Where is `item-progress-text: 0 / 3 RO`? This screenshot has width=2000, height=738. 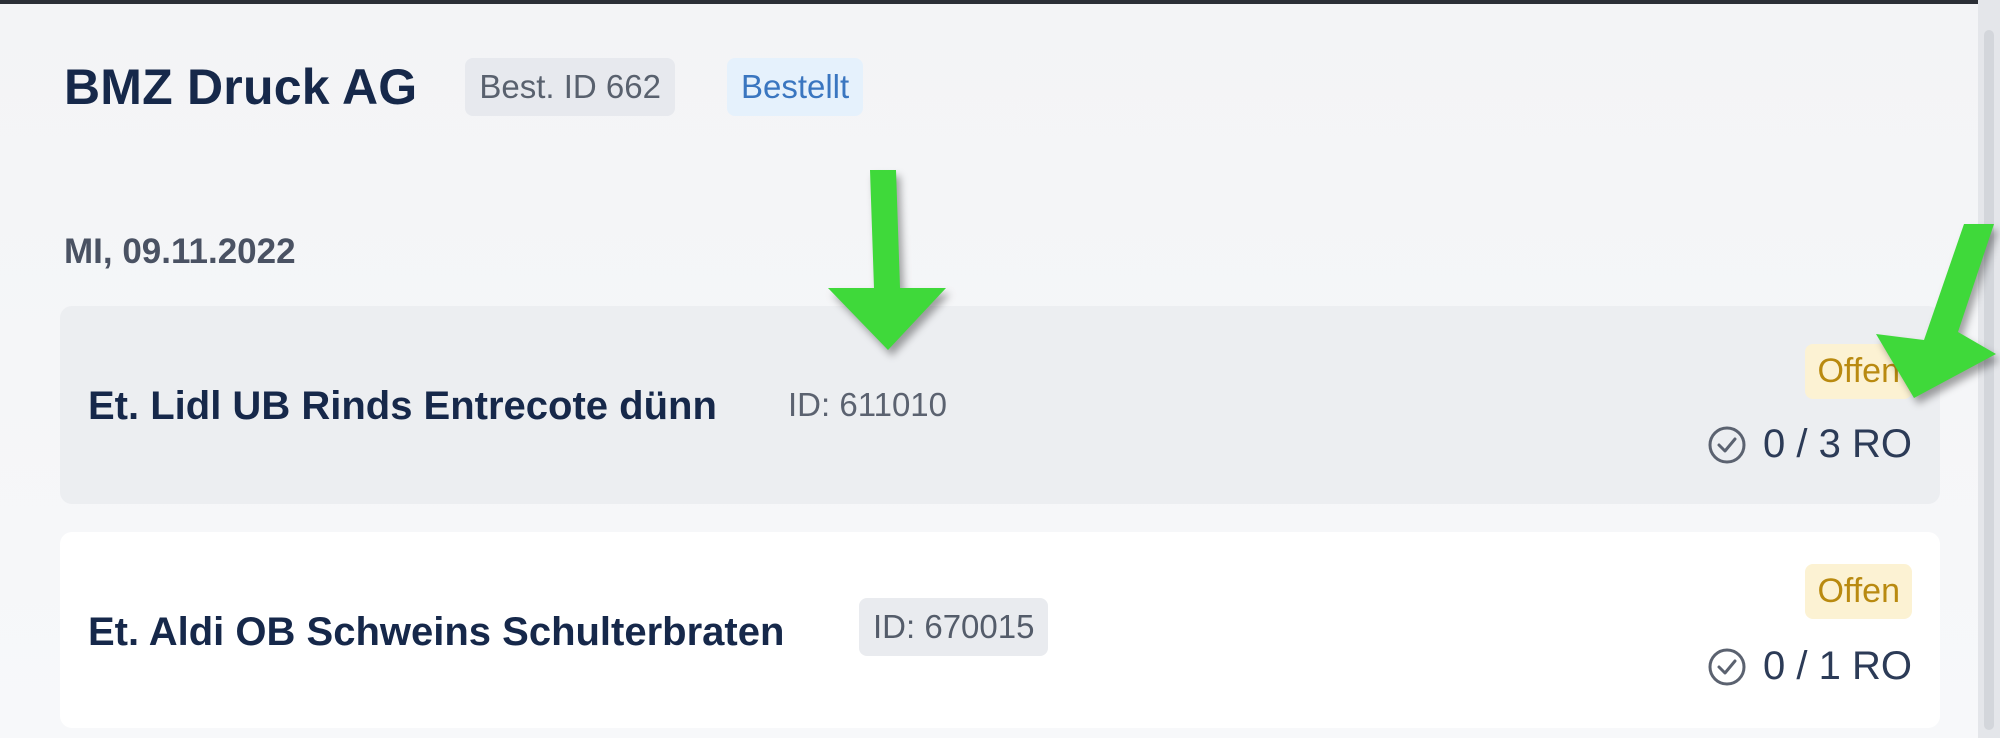
item-progress-text: 0 / 3 RO is located at coordinates (1837, 444).